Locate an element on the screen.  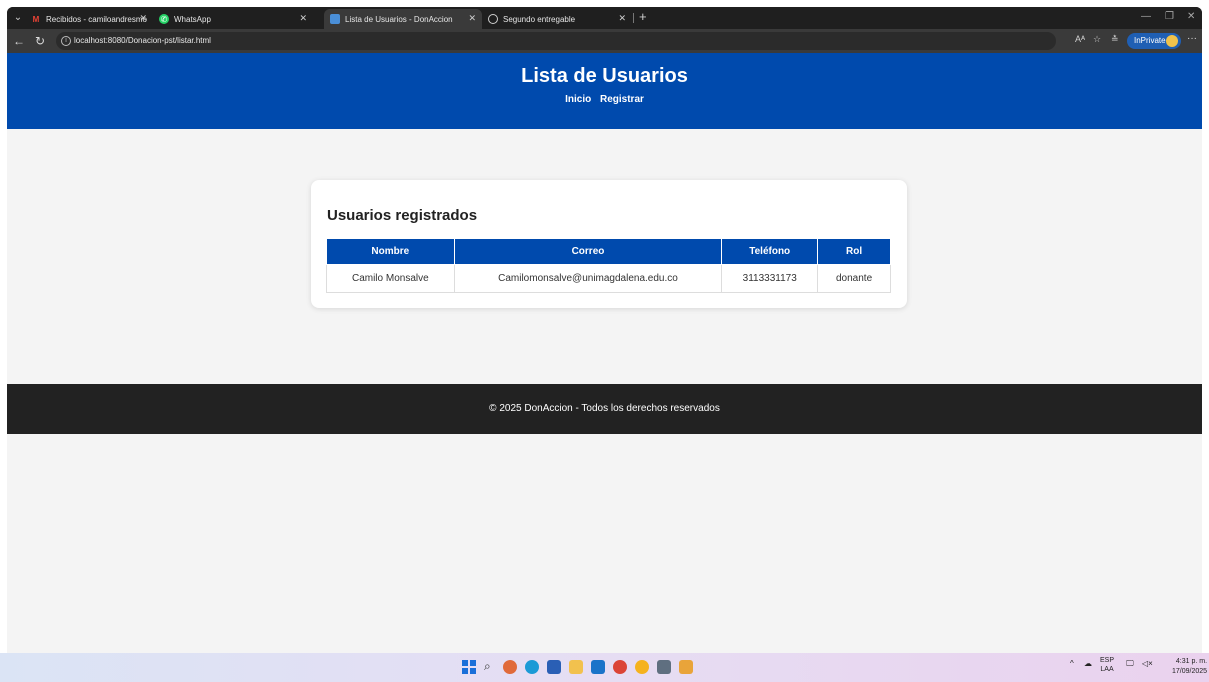
network-app-icon is located at coordinates (686, 667).